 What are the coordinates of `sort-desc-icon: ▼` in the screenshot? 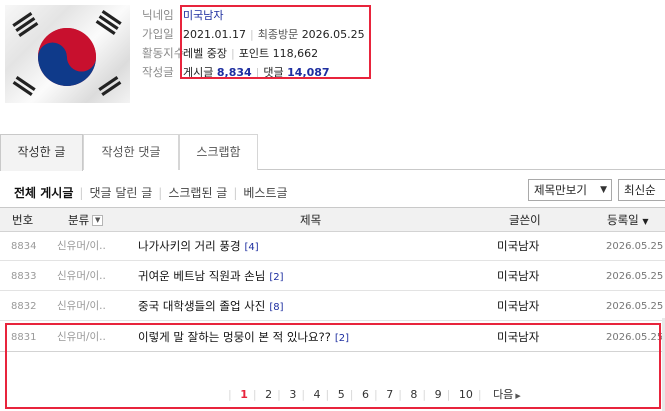 It's located at (645, 221).